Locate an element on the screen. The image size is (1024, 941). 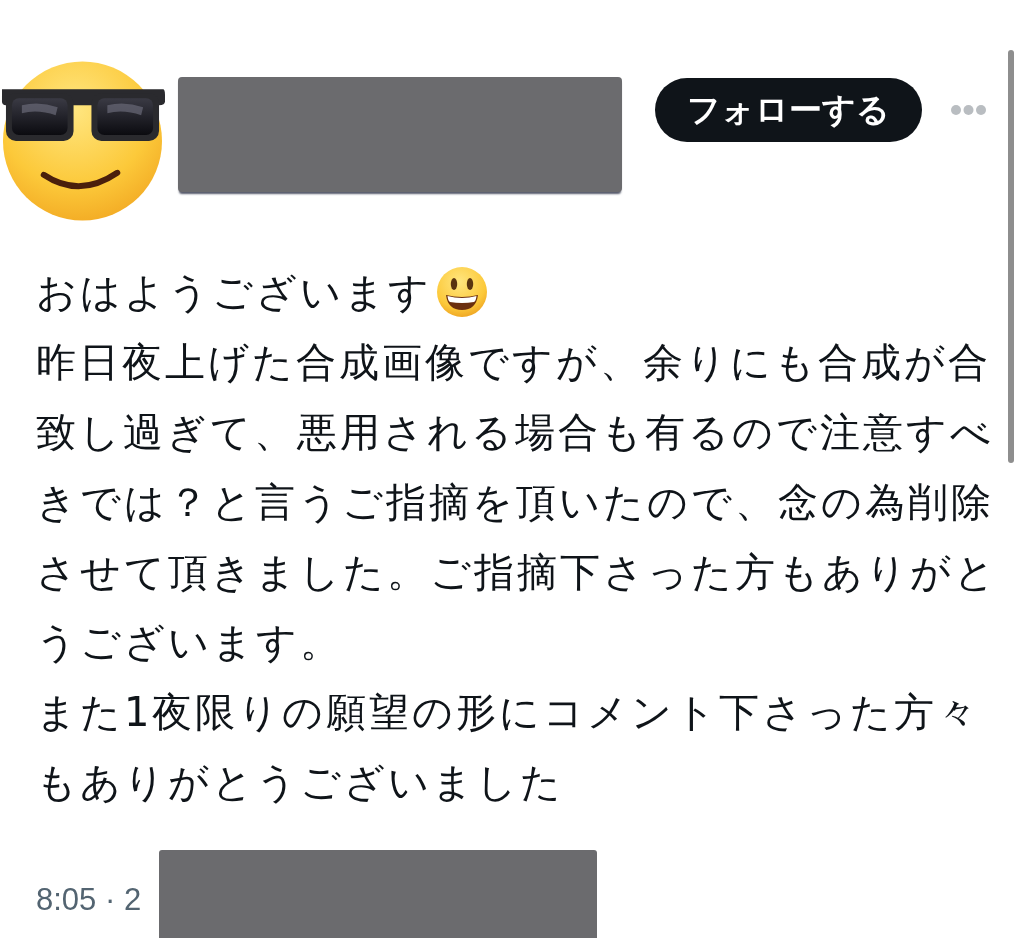
more-icon is located at coordinates (968, 110).